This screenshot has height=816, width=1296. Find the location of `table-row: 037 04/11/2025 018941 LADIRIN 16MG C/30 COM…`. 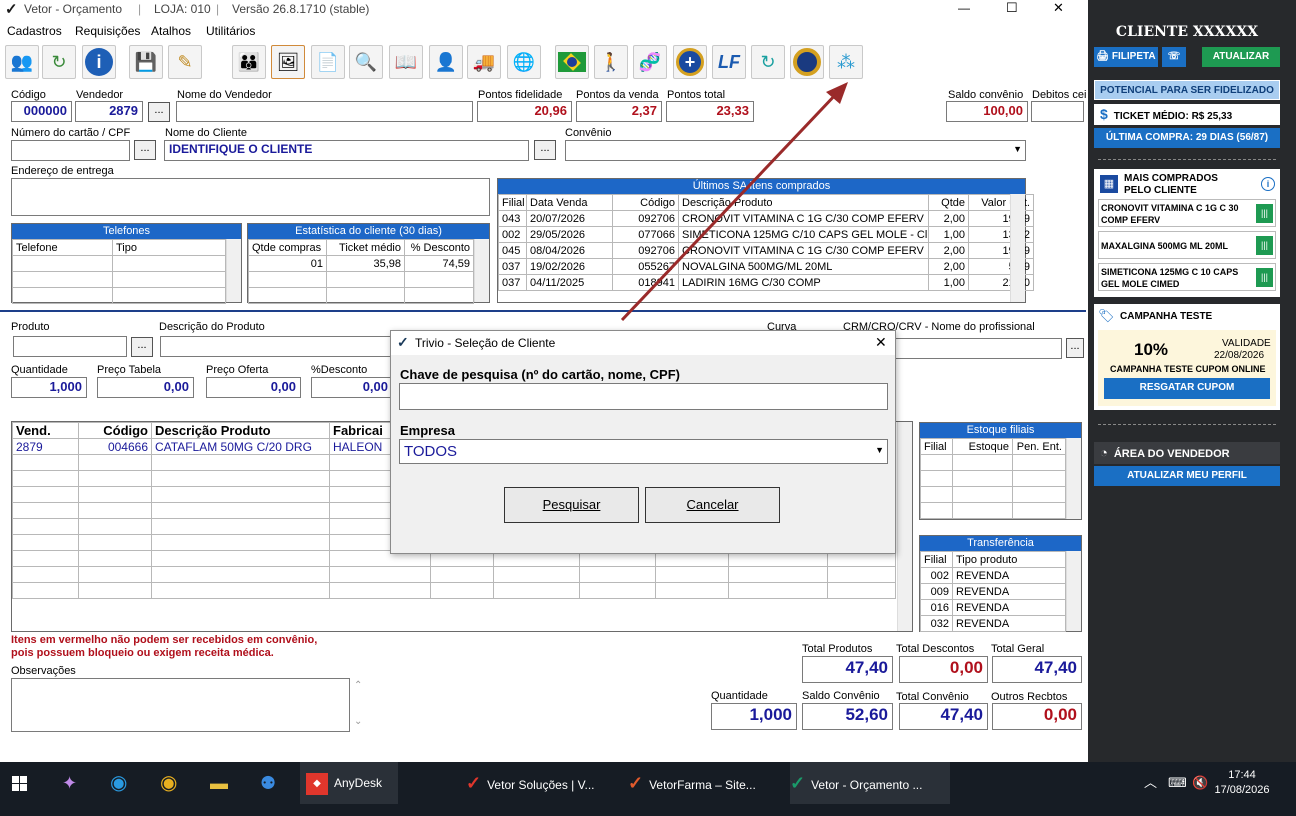

table-row: 037 04/11/2025 018941 LADIRIN 16MG C/30 COM… is located at coordinates (766, 282).